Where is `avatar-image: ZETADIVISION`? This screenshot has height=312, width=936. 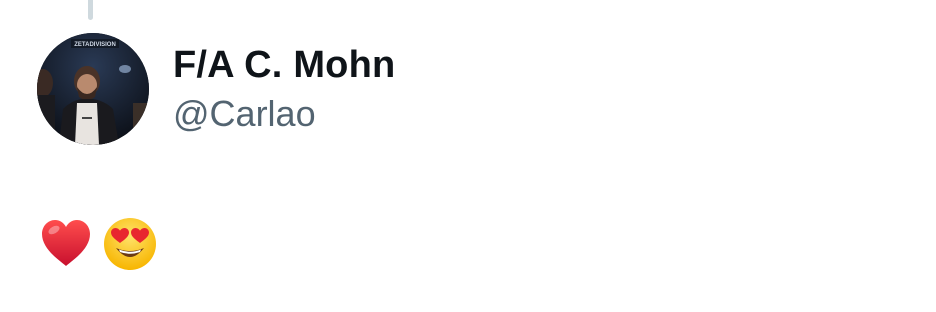
avatar-image: ZETADIVISION is located at coordinates (93, 89).